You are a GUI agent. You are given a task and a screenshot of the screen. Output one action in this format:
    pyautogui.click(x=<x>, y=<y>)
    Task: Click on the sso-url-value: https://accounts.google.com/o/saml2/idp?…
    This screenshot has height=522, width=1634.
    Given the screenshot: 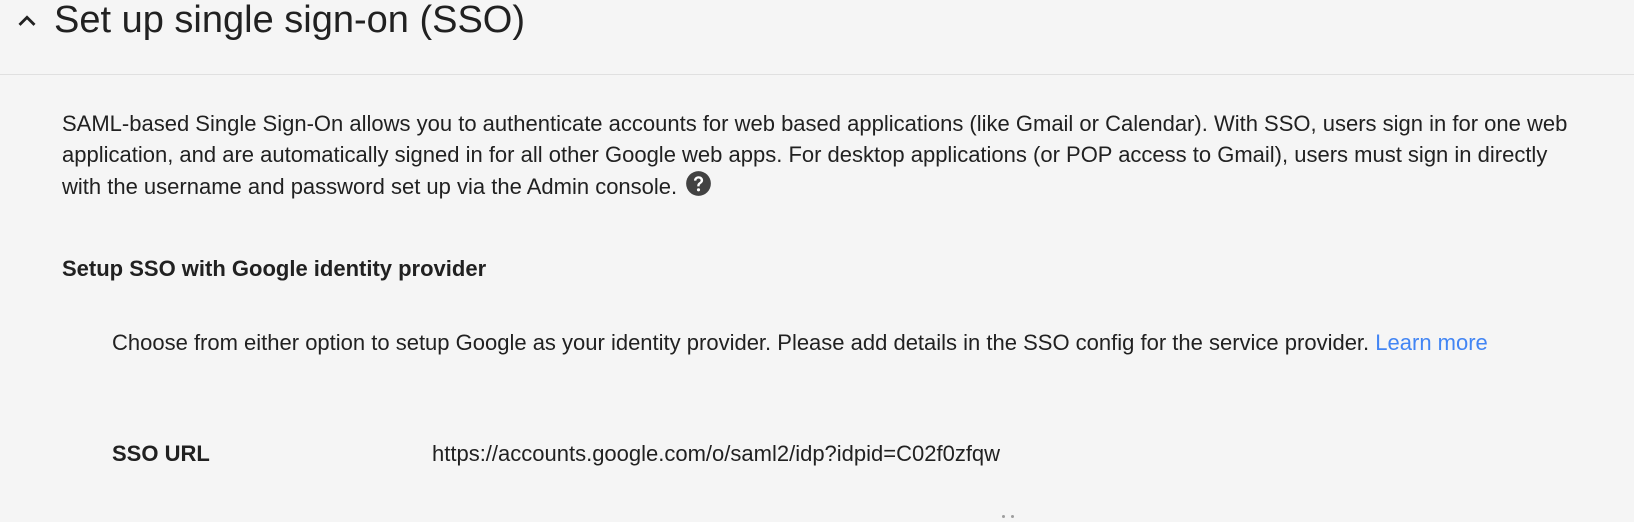 What is the action you would take?
    pyautogui.click(x=716, y=454)
    